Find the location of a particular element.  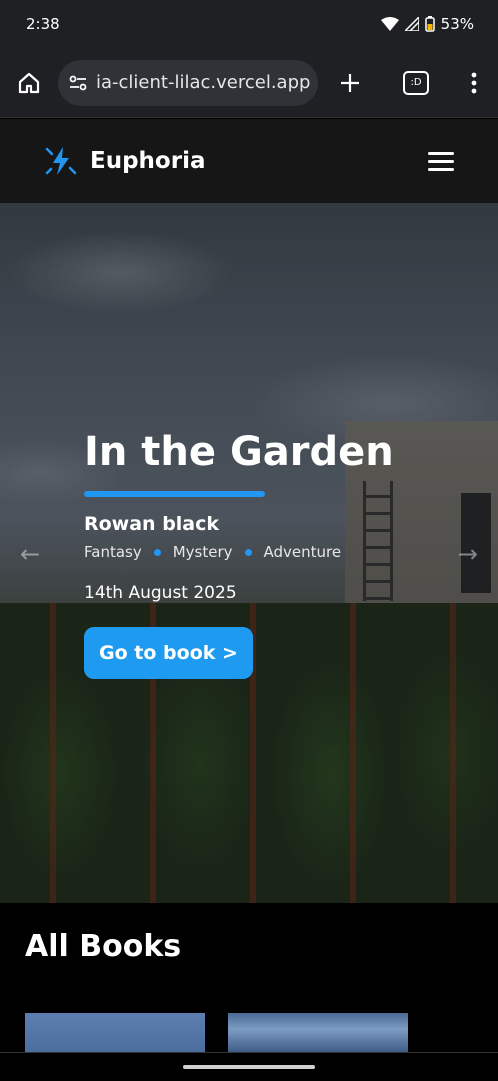

browser-actions: :D is located at coordinates (408, 82).